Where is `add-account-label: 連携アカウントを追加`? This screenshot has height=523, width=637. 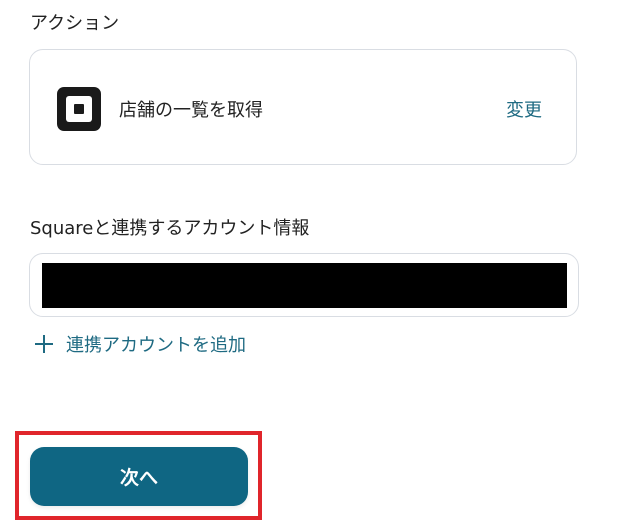 add-account-label: 連携アカウントを追加 is located at coordinates (156, 345).